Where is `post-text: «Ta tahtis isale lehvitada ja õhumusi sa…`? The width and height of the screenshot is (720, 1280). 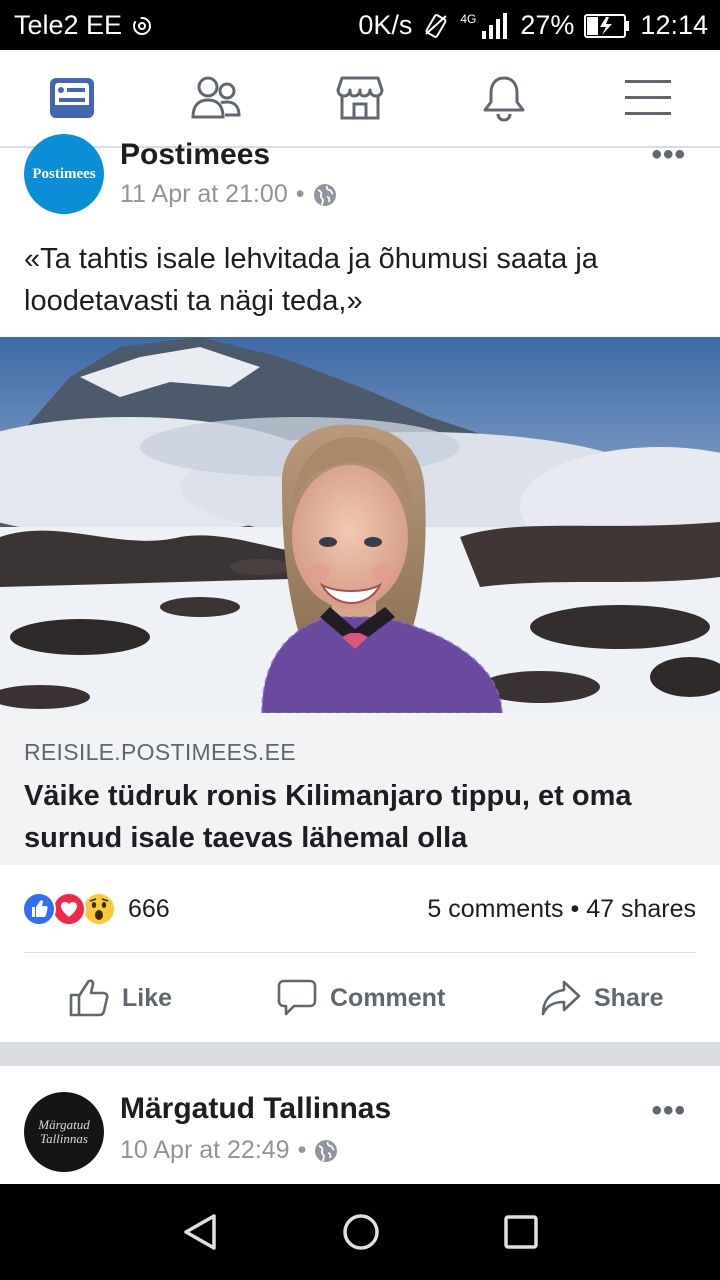 post-text: «Ta tahtis isale lehvitada ja õhumusi sa… is located at coordinates (311, 280).